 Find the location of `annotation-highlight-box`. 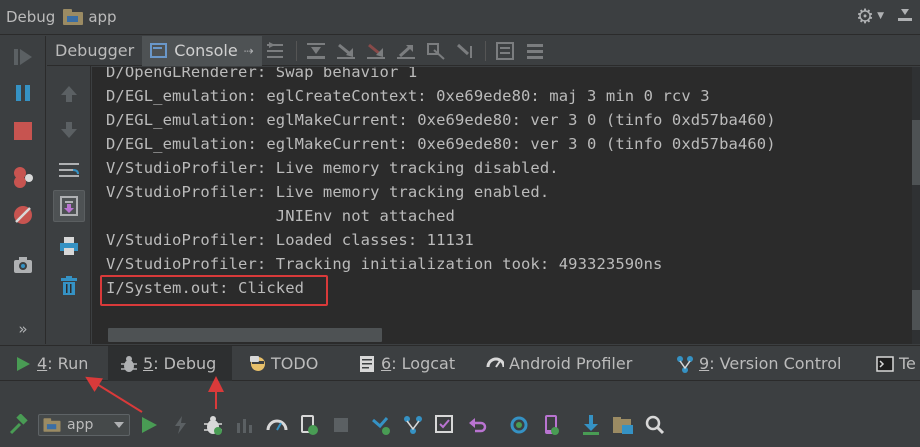

annotation-highlight-box is located at coordinates (214, 290).